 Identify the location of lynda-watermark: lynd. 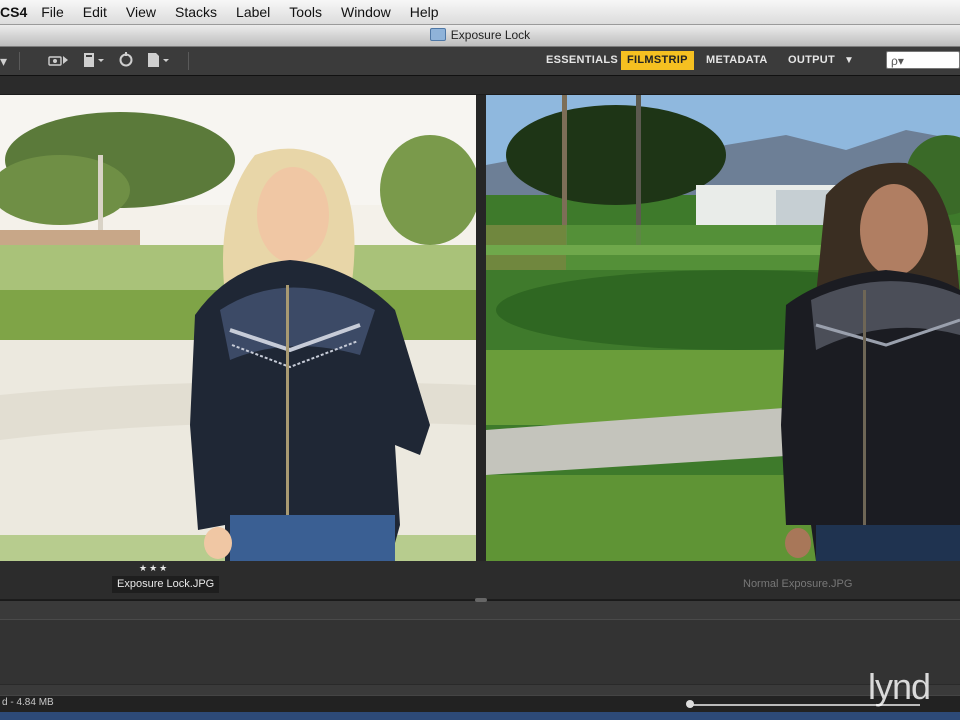
(899, 686).